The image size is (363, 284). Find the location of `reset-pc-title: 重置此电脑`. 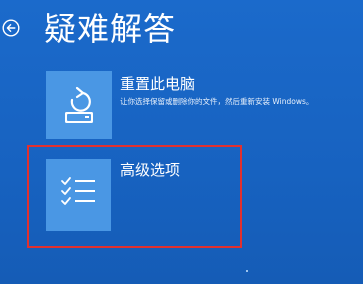

reset-pc-title: 重置此电脑 is located at coordinates (158, 84).